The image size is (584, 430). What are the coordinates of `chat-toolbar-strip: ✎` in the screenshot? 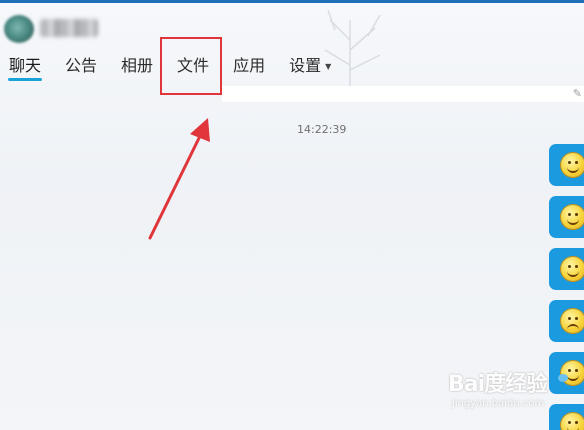 It's located at (403, 94).